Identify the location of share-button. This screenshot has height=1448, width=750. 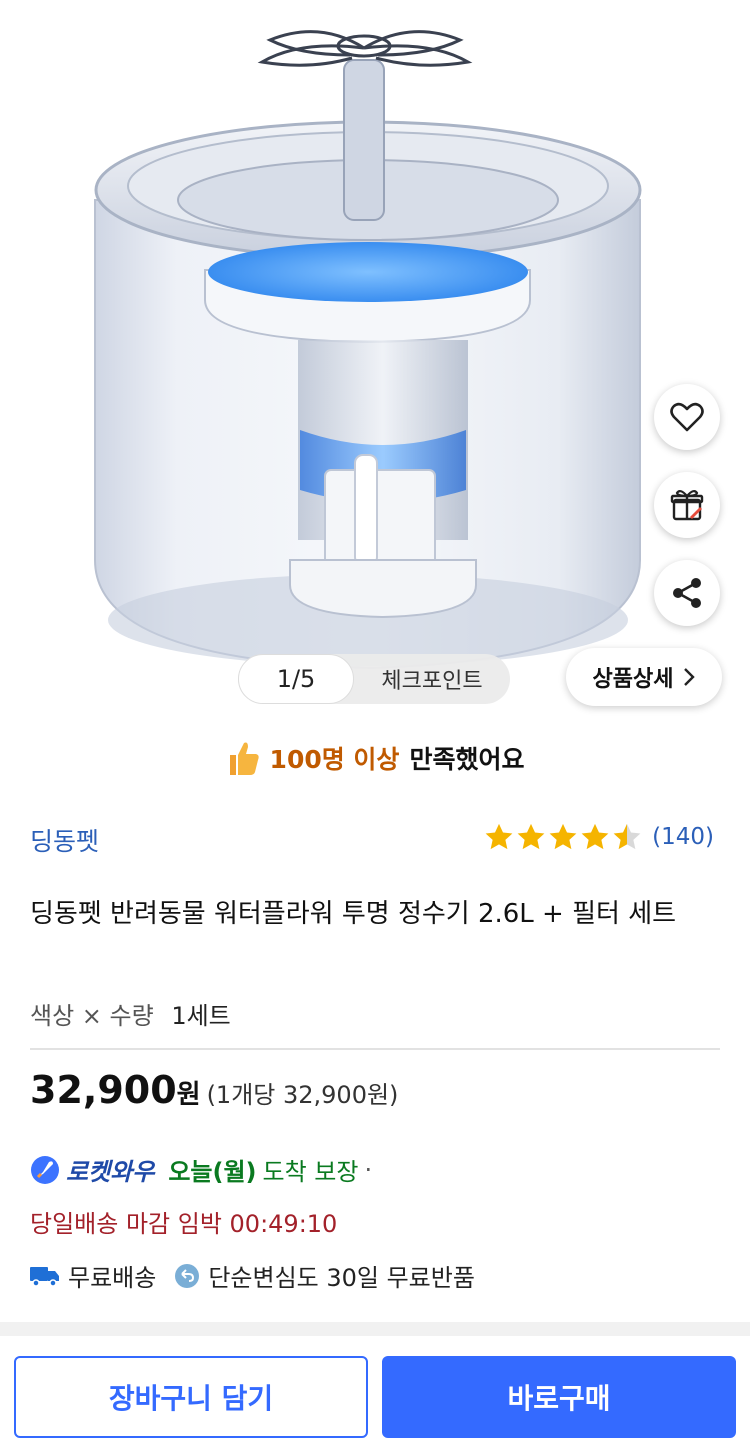
(687, 593).